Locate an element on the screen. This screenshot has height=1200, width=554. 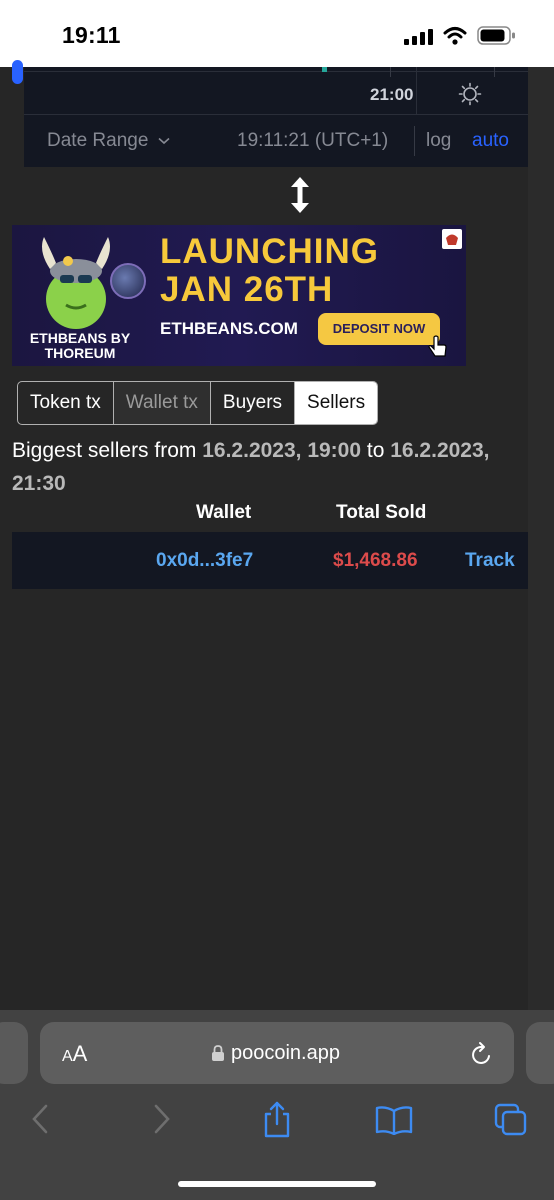
hand-cursor-icon is located at coordinates (437, 346).